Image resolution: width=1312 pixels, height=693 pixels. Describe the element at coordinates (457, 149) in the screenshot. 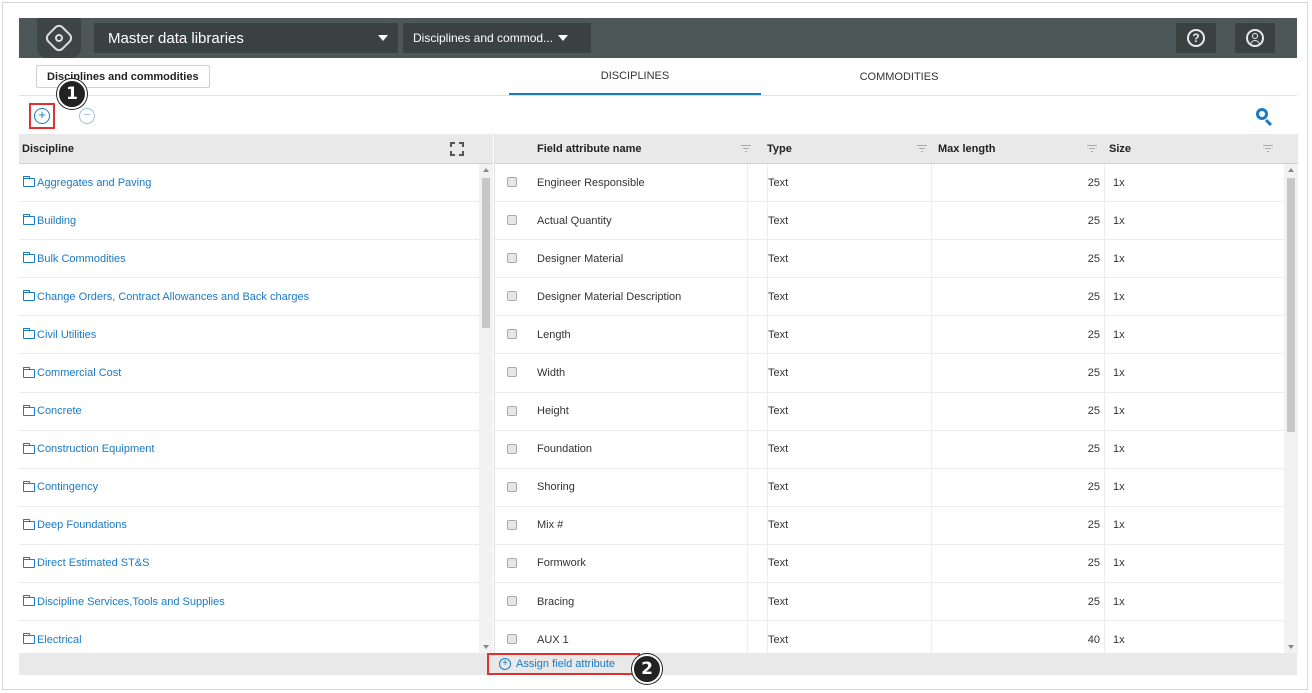

I see `expand-icon` at that location.